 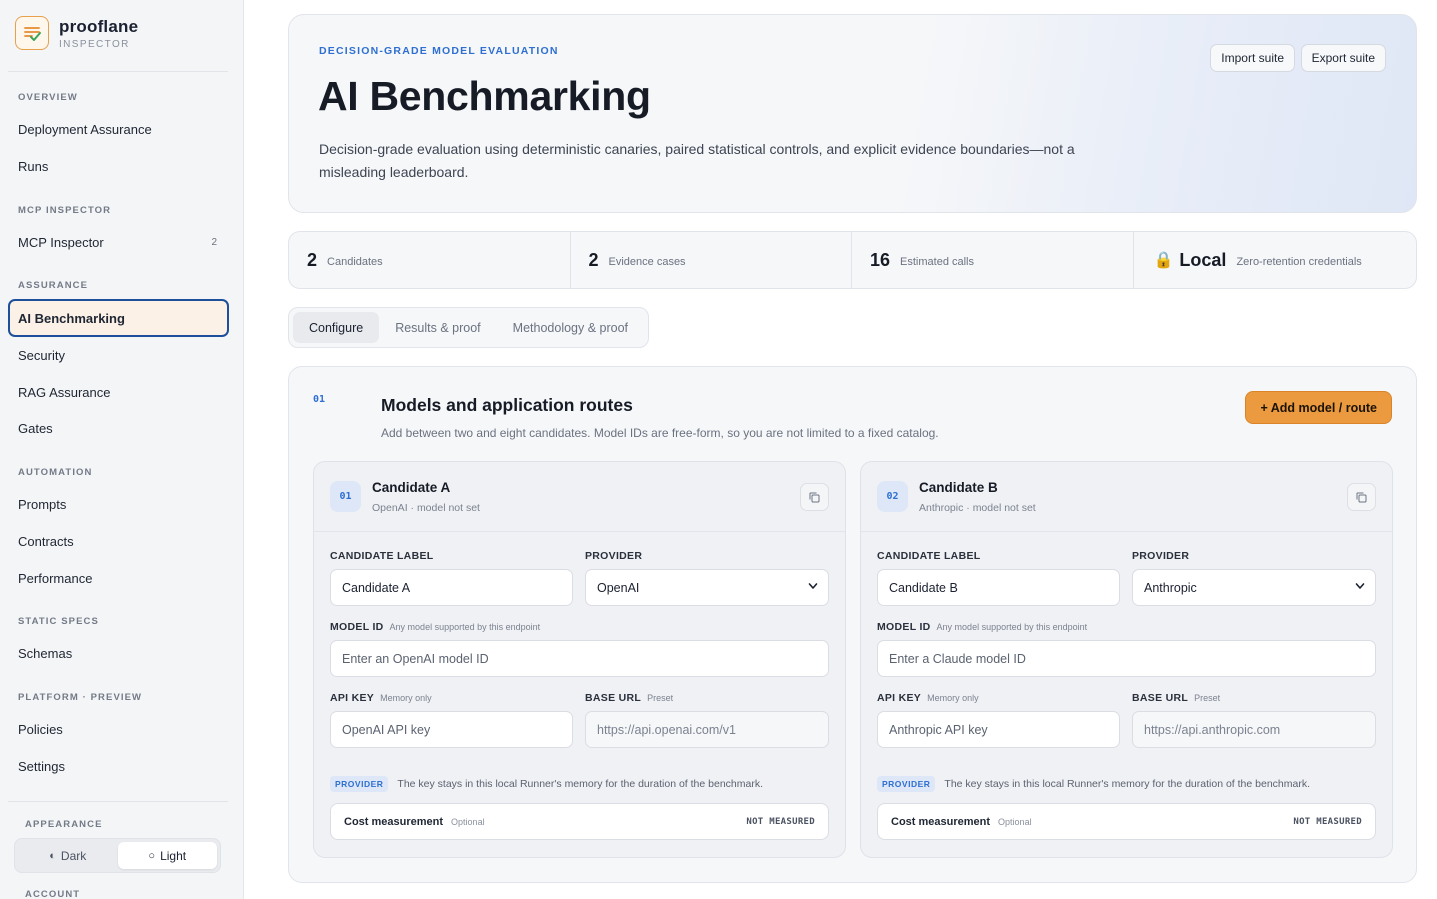 What do you see at coordinates (65, 210) in the screenshot?
I see `section-mcp-inspector: MCP INSPECTOR` at bounding box center [65, 210].